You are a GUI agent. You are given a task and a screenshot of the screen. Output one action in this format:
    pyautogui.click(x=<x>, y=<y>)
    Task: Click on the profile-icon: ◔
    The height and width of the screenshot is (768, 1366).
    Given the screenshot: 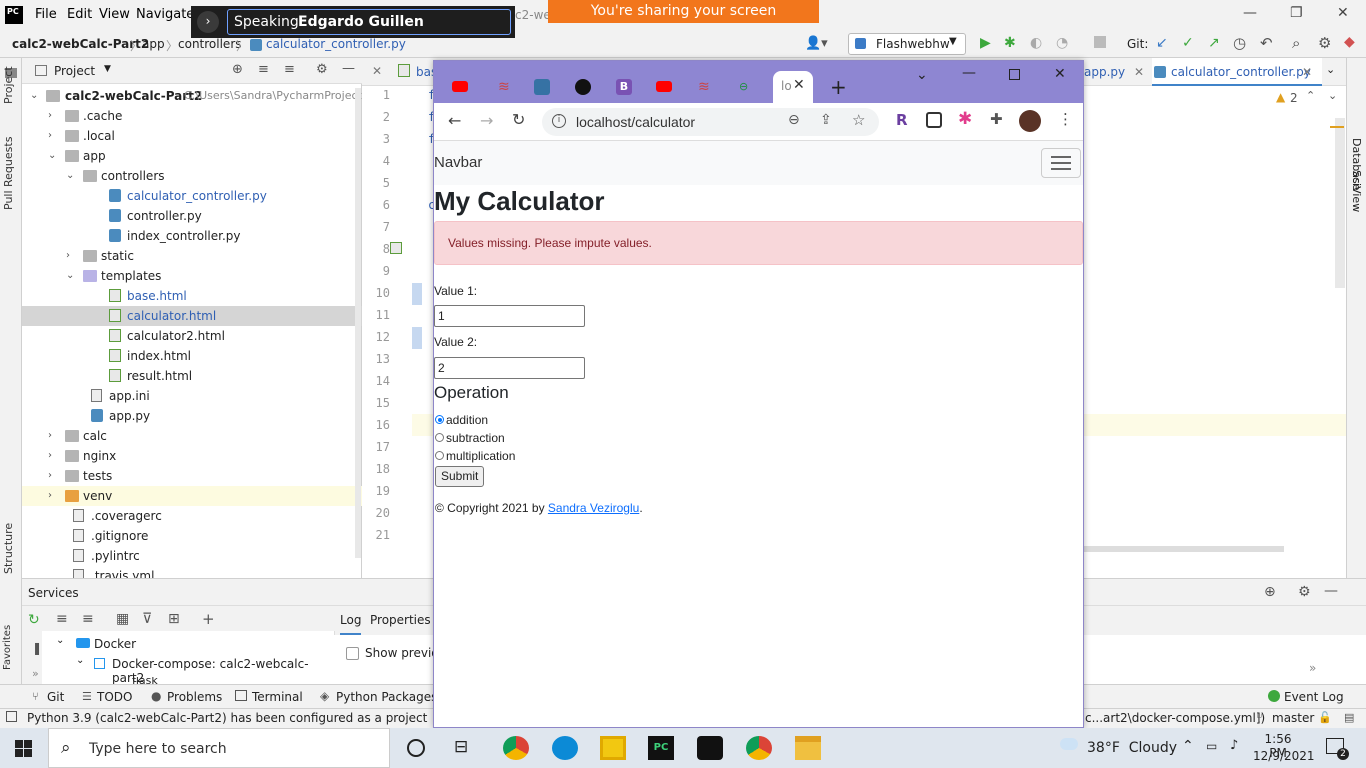 What is the action you would take?
    pyautogui.click(x=1062, y=43)
    